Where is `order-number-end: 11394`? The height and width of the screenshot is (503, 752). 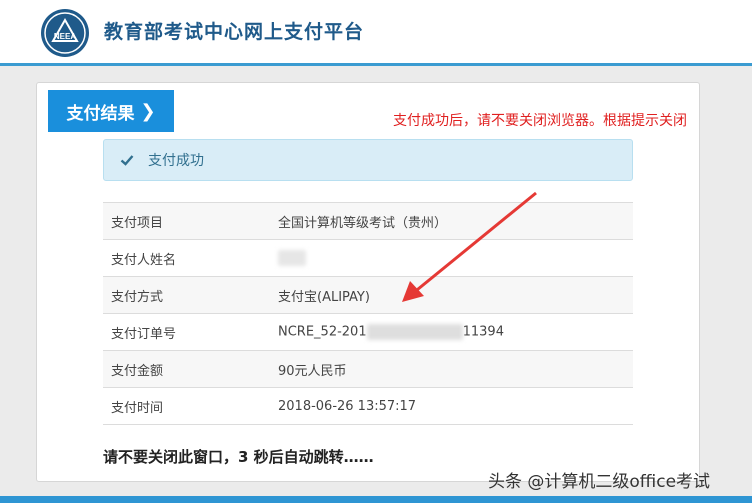 order-number-end: 11394 is located at coordinates (483, 332).